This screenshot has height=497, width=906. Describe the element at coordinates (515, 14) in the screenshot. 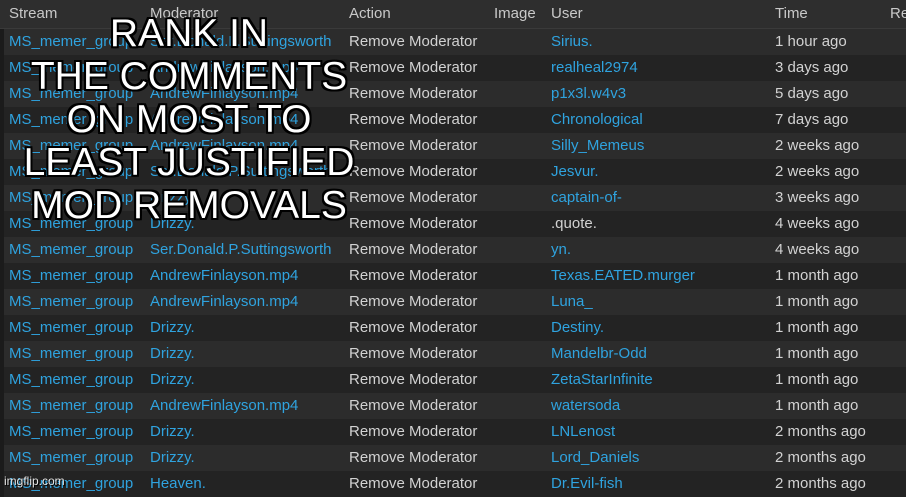

I see `header-image: Image` at that location.